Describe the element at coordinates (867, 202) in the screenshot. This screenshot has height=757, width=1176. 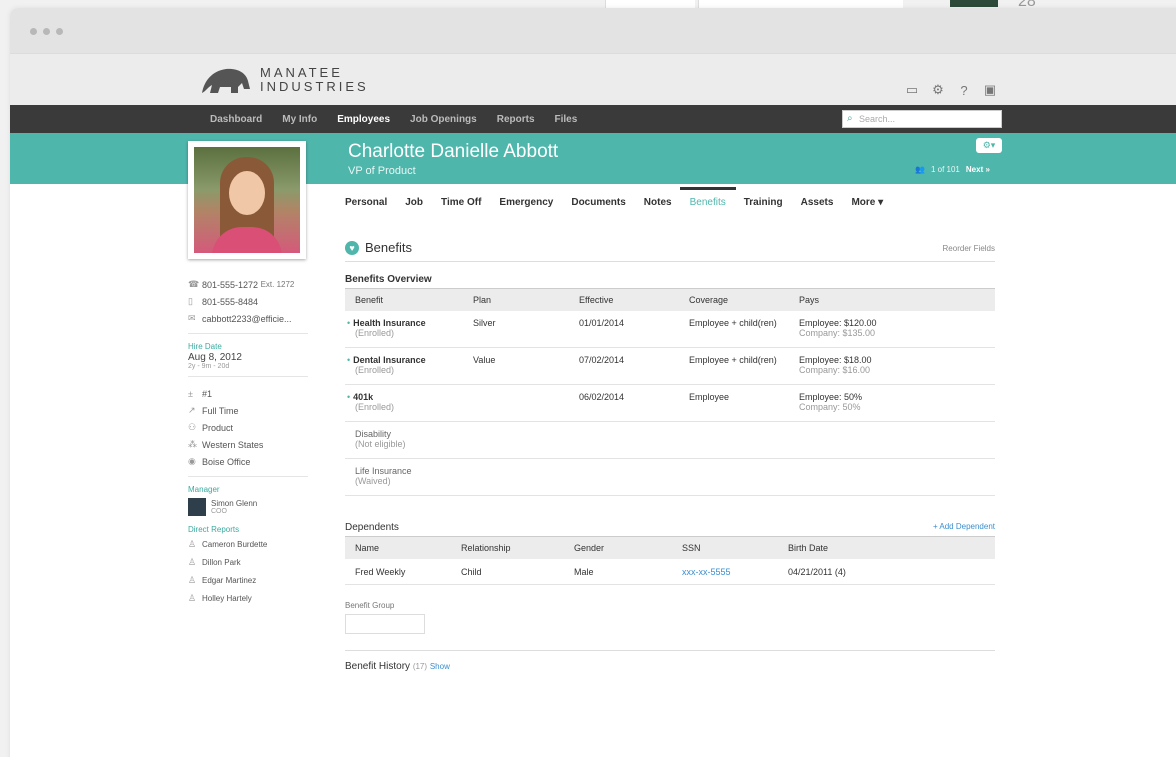
I see `tab-more: More ▾` at that location.